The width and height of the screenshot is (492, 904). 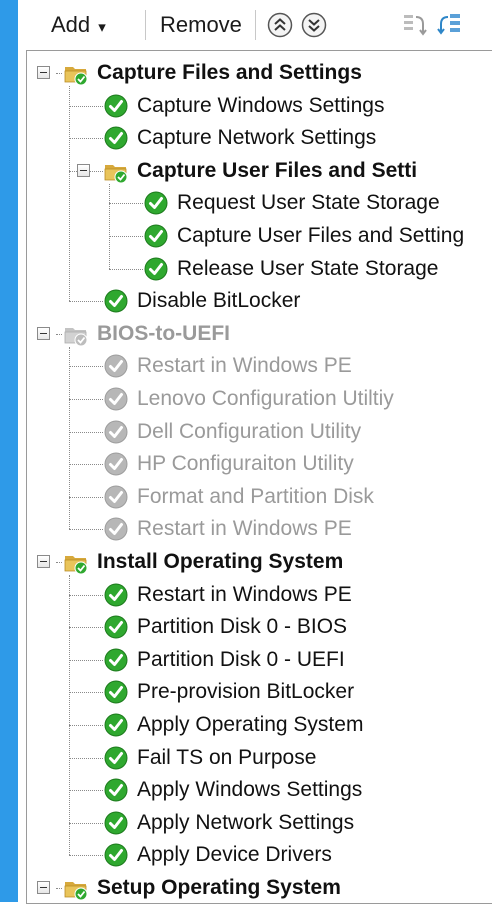 What do you see at coordinates (242, 627) in the screenshot?
I see `tree-item-label: Partition Disk 0 - BIOS` at bounding box center [242, 627].